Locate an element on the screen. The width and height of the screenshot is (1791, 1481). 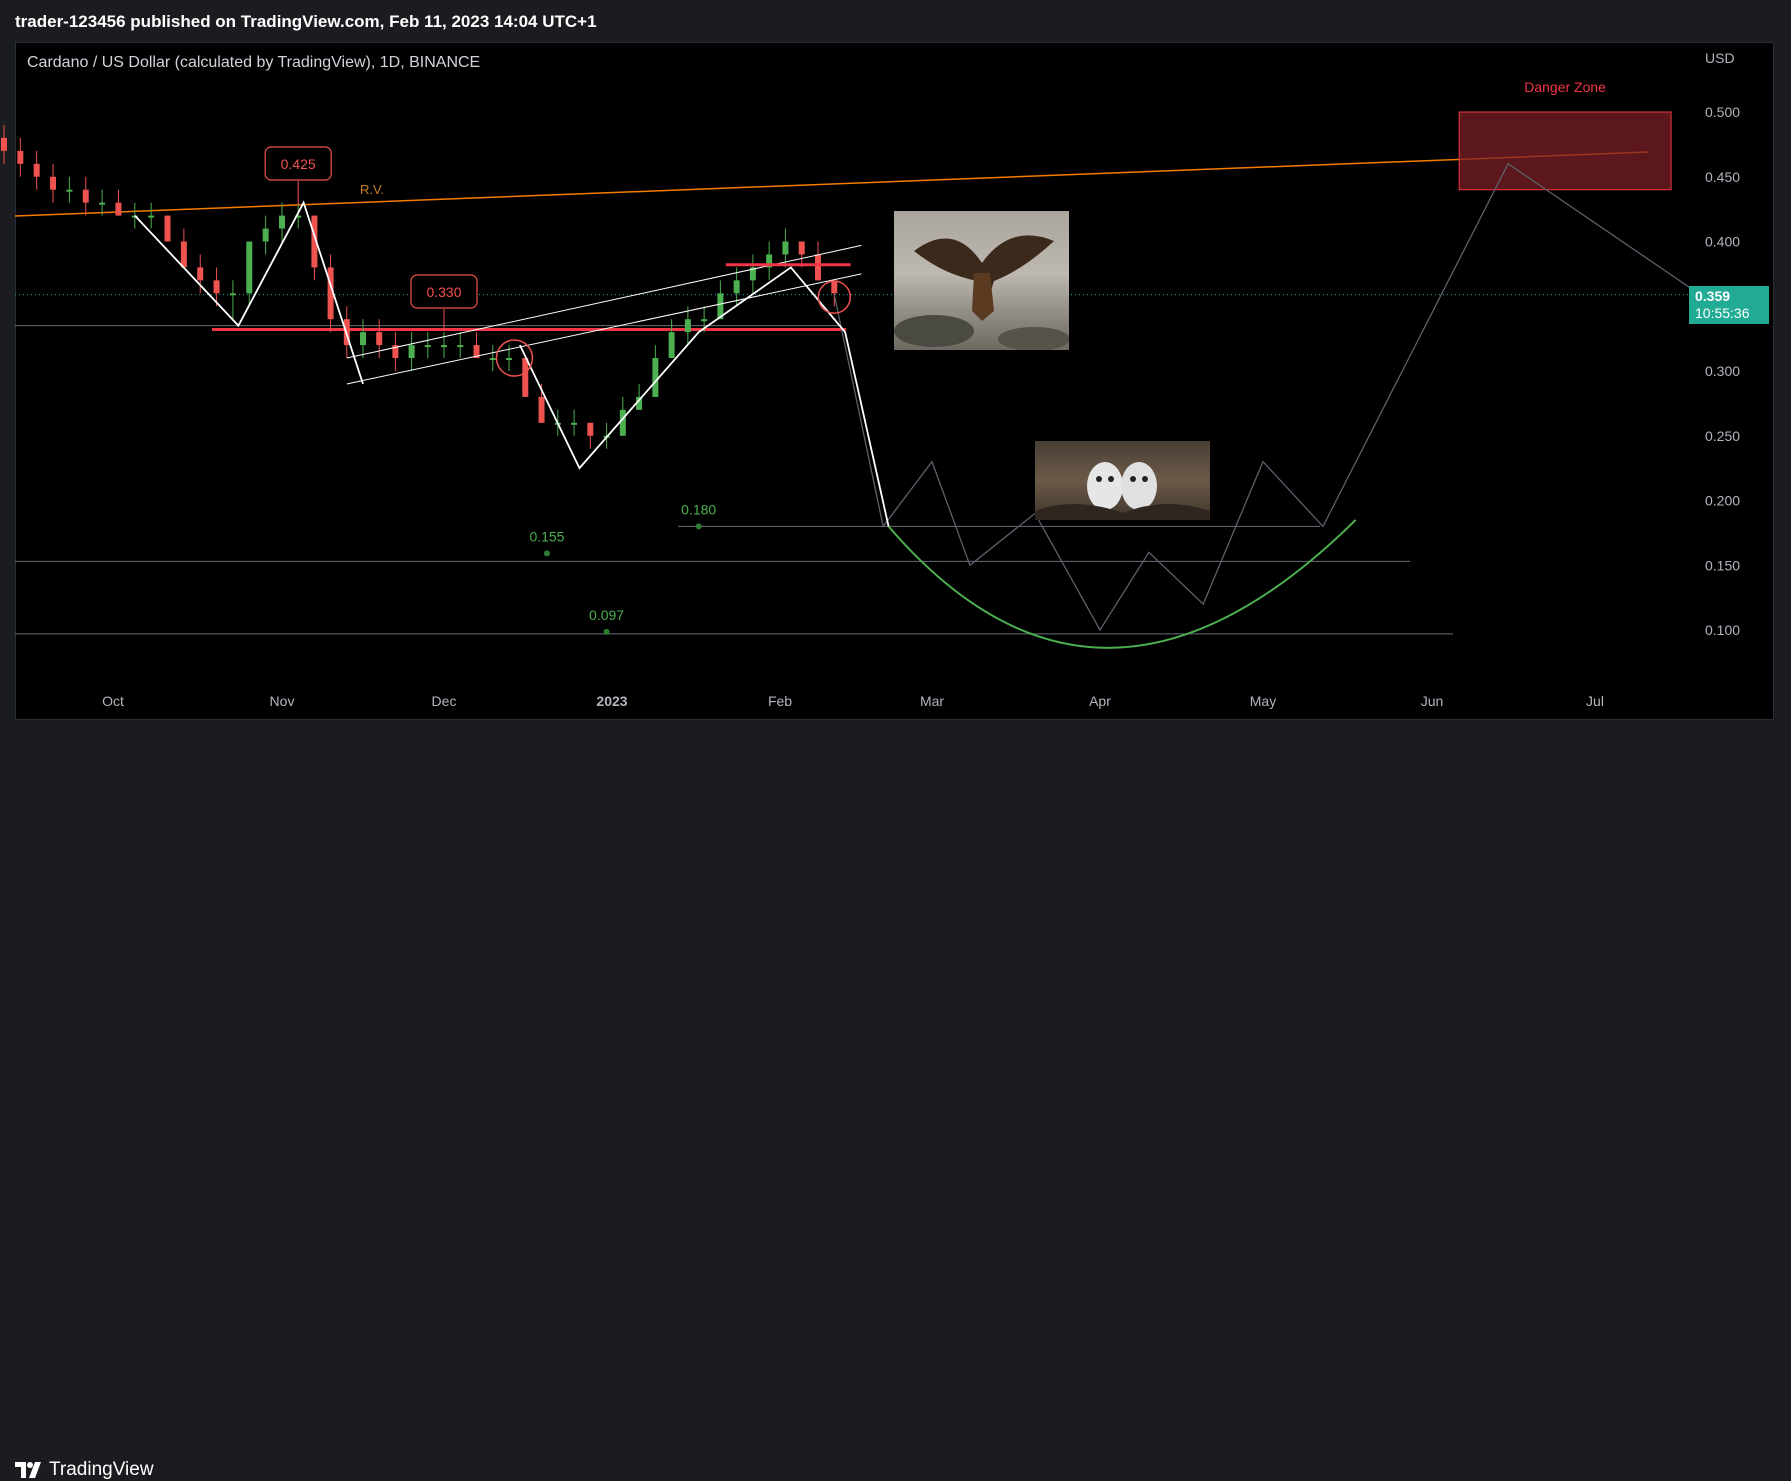
resistance-trendline is located at coordinates (831, 184).